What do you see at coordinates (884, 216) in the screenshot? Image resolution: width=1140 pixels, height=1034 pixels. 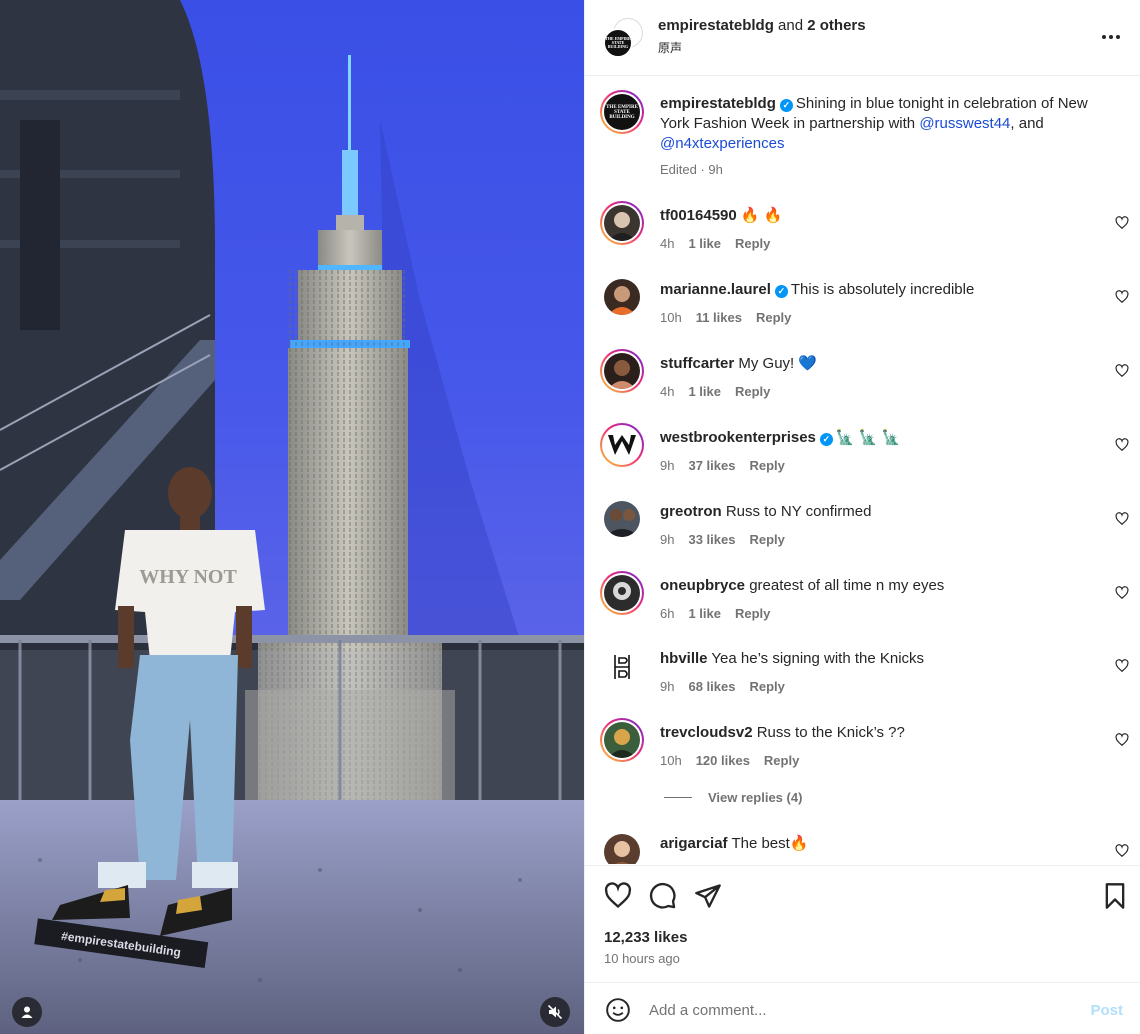 I see `comment-text: tf00164590 🔥 🔥` at bounding box center [884, 216].